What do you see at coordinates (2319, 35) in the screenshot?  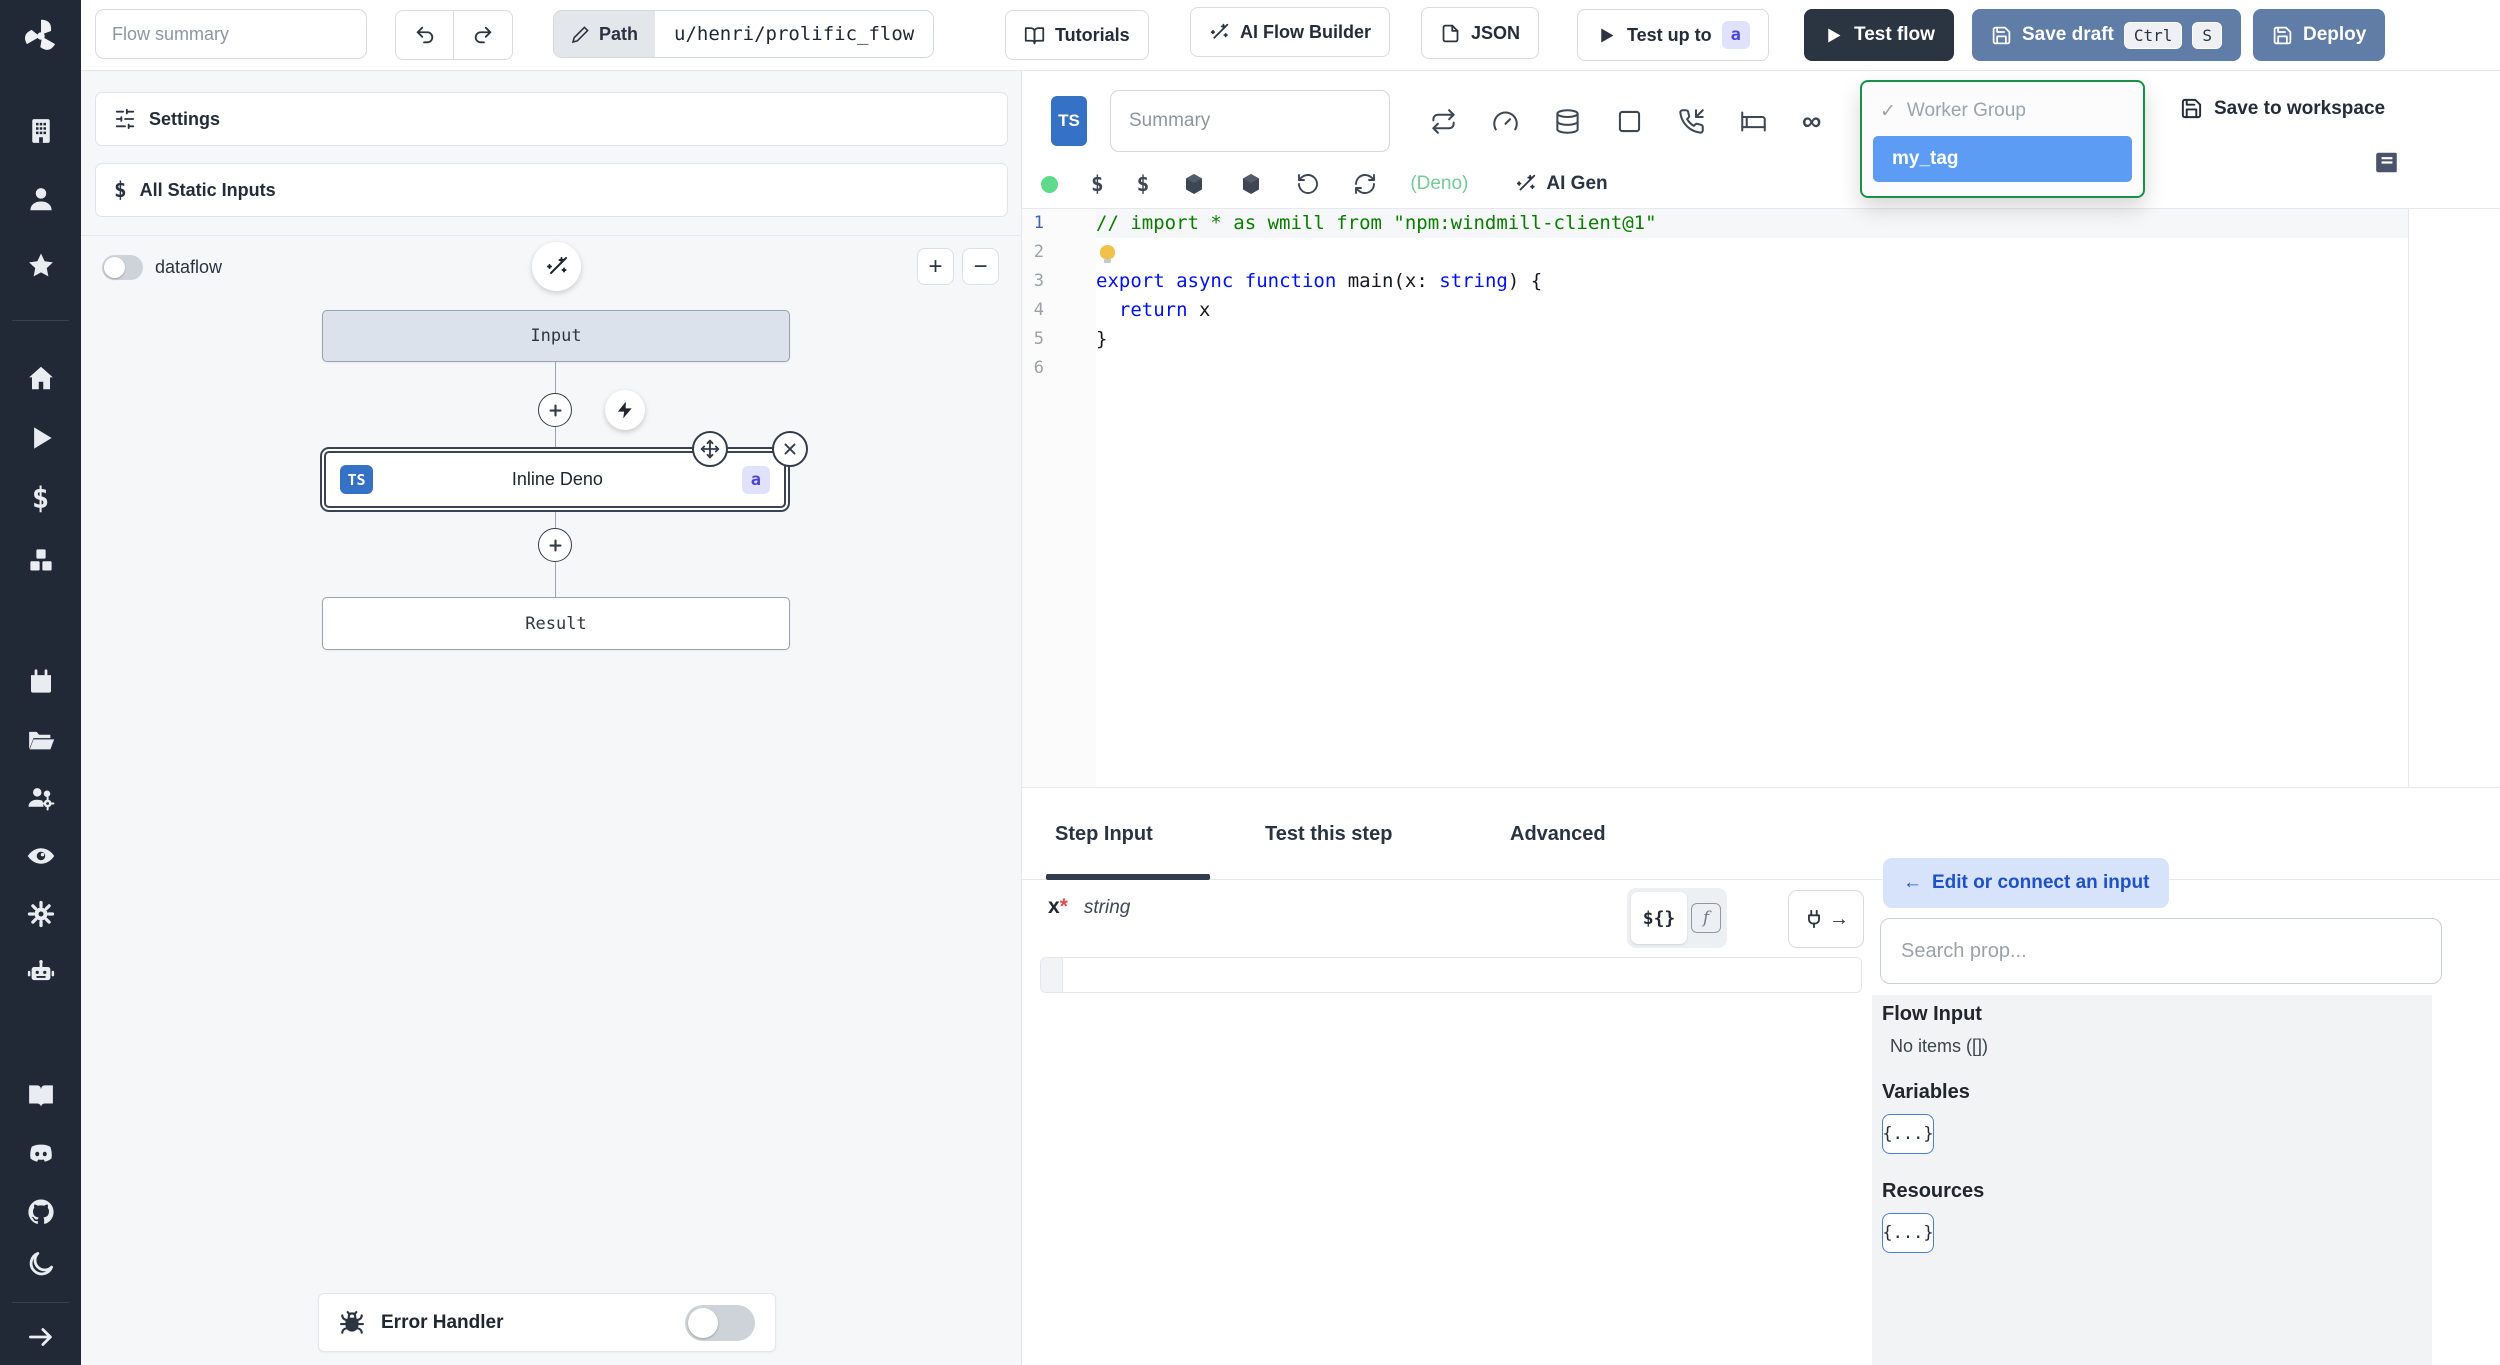 I see `deploy-button: Deploy` at bounding box center [2319, 35].